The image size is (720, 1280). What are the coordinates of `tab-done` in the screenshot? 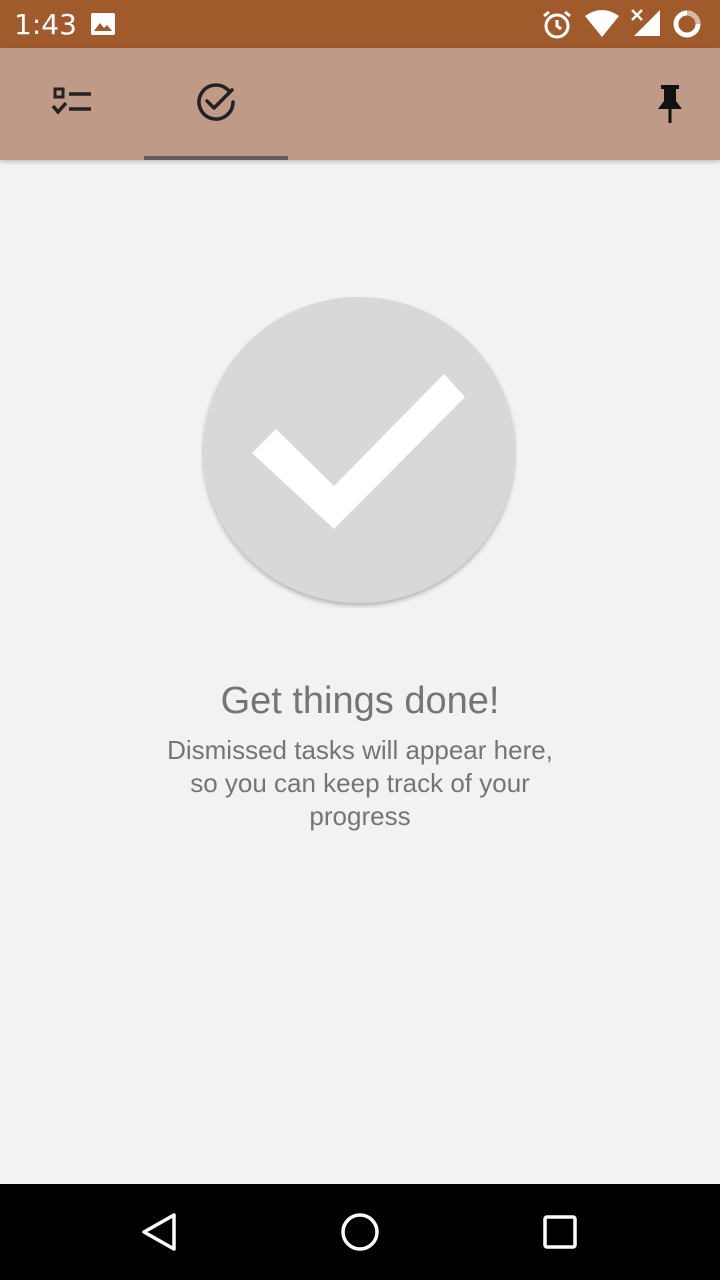 It's located at (216, 104).